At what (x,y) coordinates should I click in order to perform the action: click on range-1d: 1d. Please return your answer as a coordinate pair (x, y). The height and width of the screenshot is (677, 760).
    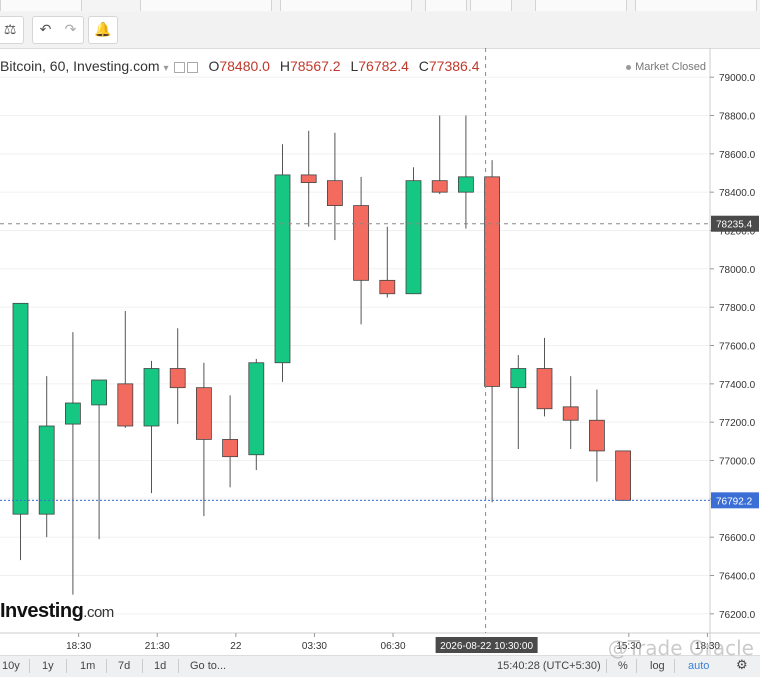
    Looking at the image, I should click on (160, 666).